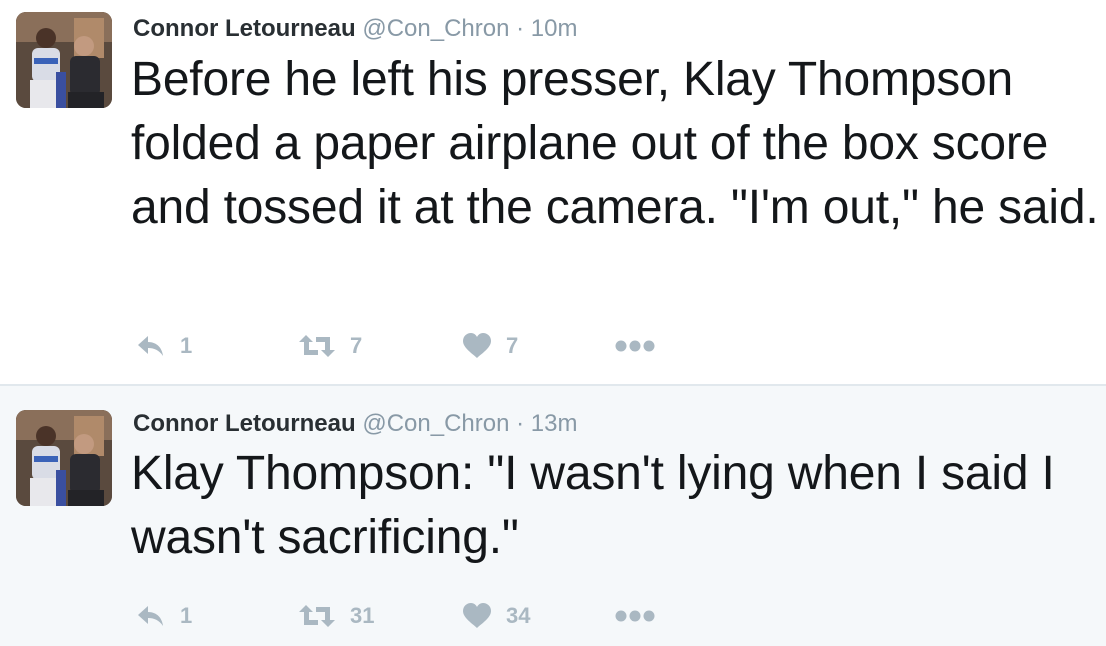 The image size is (1106, 646). I want to click on retweet-button: 31, so click(336, 616).